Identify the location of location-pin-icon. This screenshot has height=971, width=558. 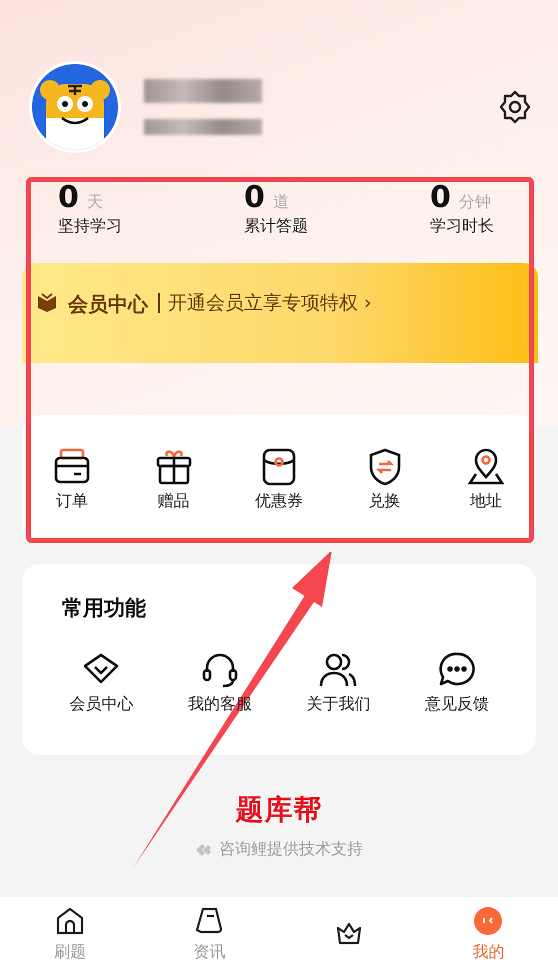
(486, 467).